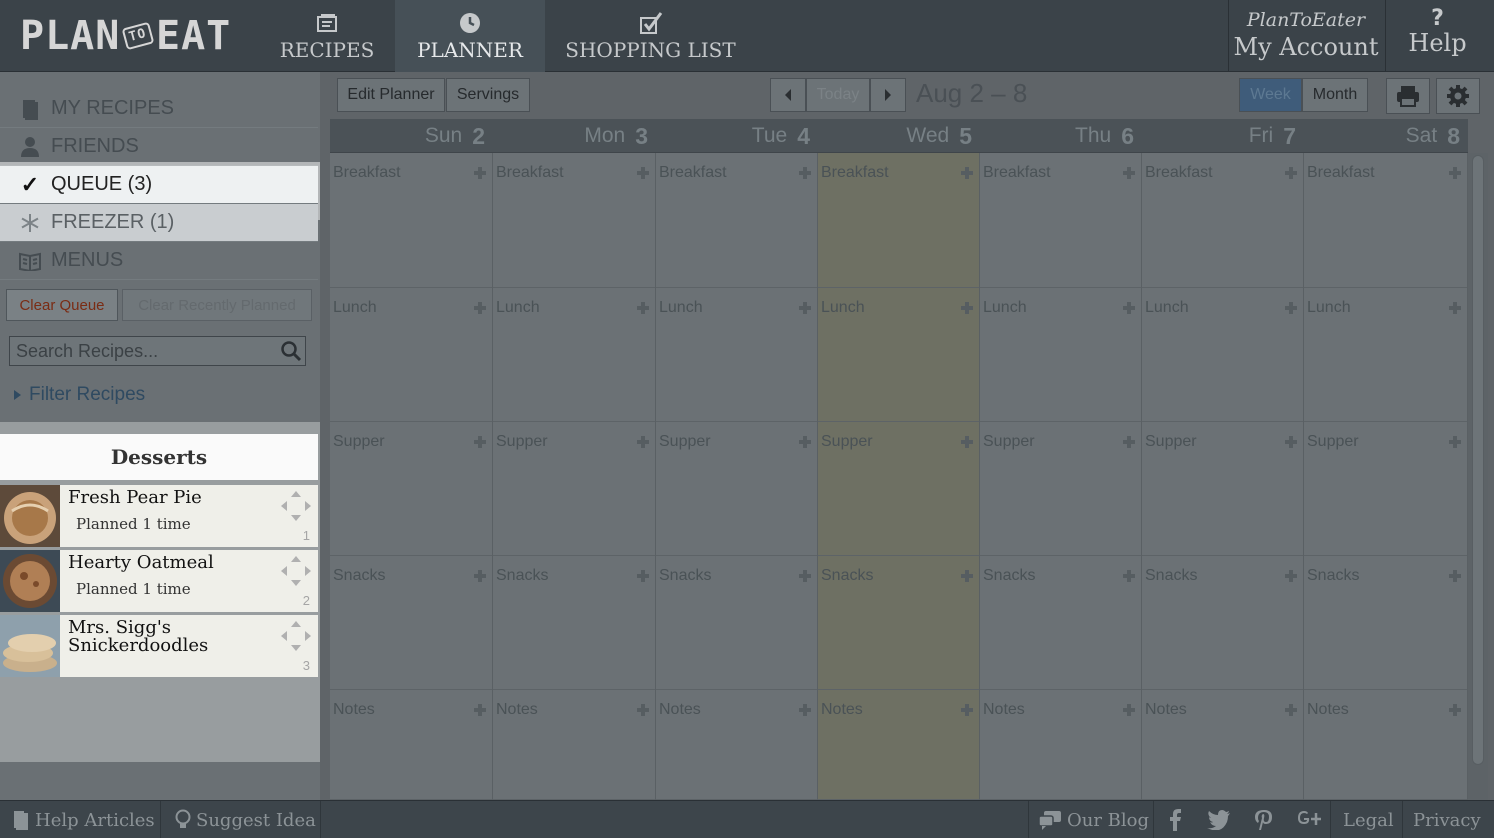  What do you see at coordinates (159, 109) in the screenshot?
I see `sidebar-item-my-recipes: MY RECIPES` at bounding box center [159, 109].